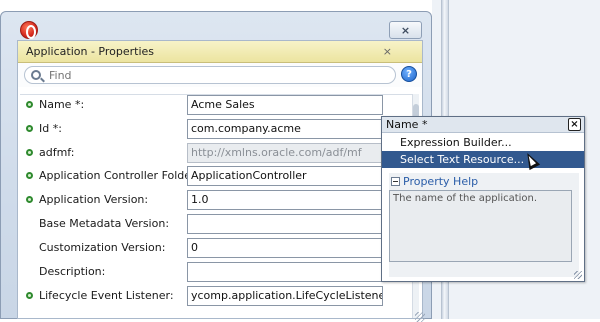  What do you see at coordinates (94, 199) in the screenshot?
I see `property-label: Application Version:` at bounding box center [94, 199].